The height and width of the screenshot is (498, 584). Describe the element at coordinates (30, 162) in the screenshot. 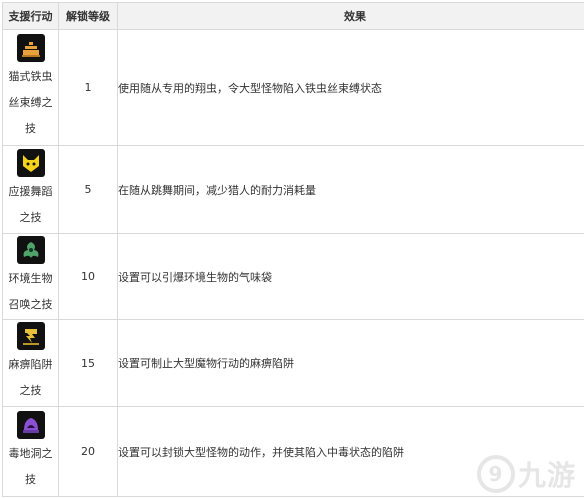

I see `cheer-dance-icon` at that location.